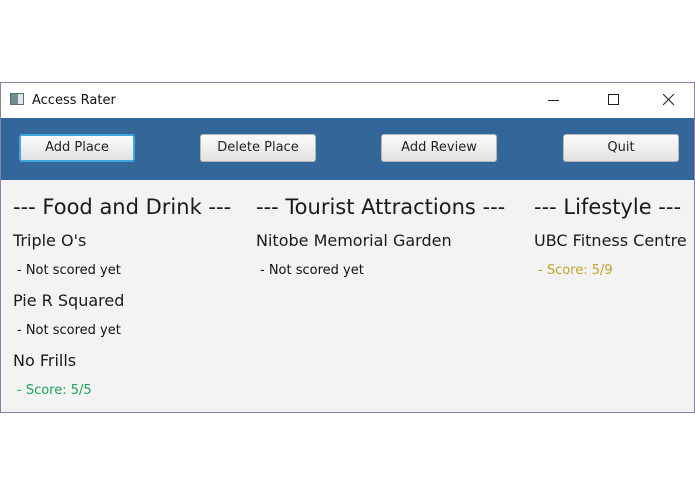 The width and height of the screenshot is (695, 494). What do you see at coordinates (347, 149) in the screenshot?
I see `toolbar: Add Place Delete Place Add Review Quit` at bounding box center [347, 149].